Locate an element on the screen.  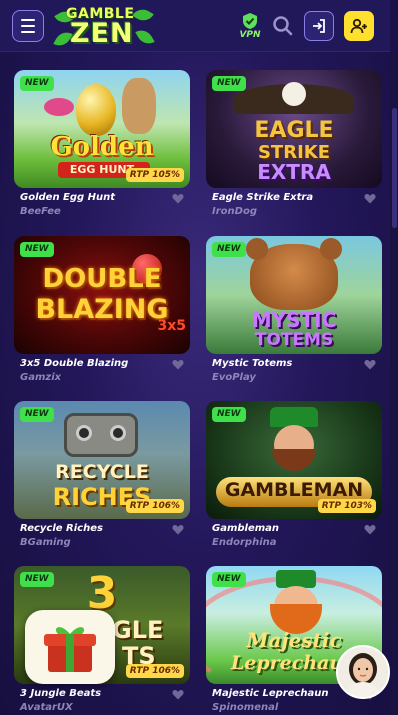
top-header: GAMBLE ZEN VPN is located at coordinates (195, 26).